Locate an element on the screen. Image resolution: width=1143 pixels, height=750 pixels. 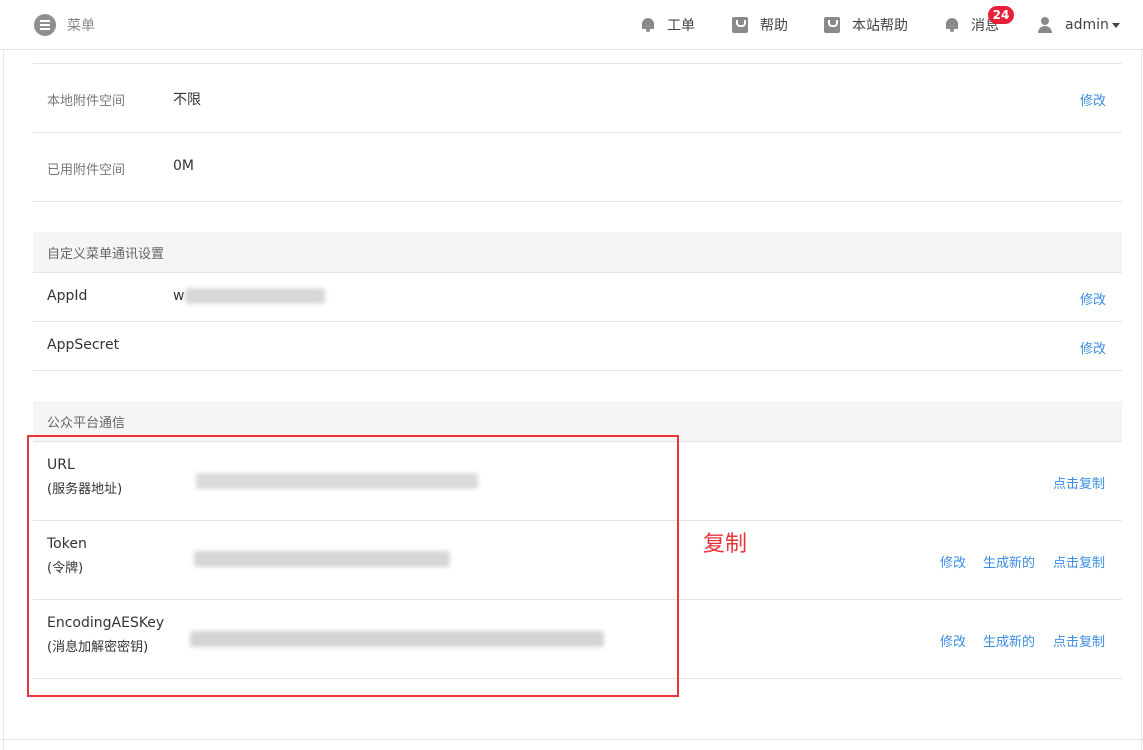
local-storage-label: 本地附件空间 is located at coordinates (86, 101).